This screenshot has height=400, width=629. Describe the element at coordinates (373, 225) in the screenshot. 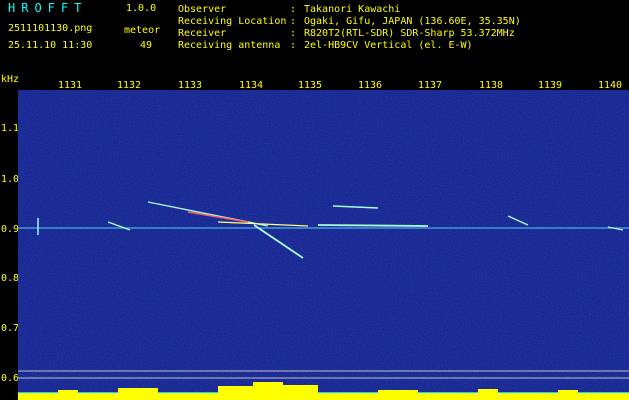

I see `meteor-trace` at that location.